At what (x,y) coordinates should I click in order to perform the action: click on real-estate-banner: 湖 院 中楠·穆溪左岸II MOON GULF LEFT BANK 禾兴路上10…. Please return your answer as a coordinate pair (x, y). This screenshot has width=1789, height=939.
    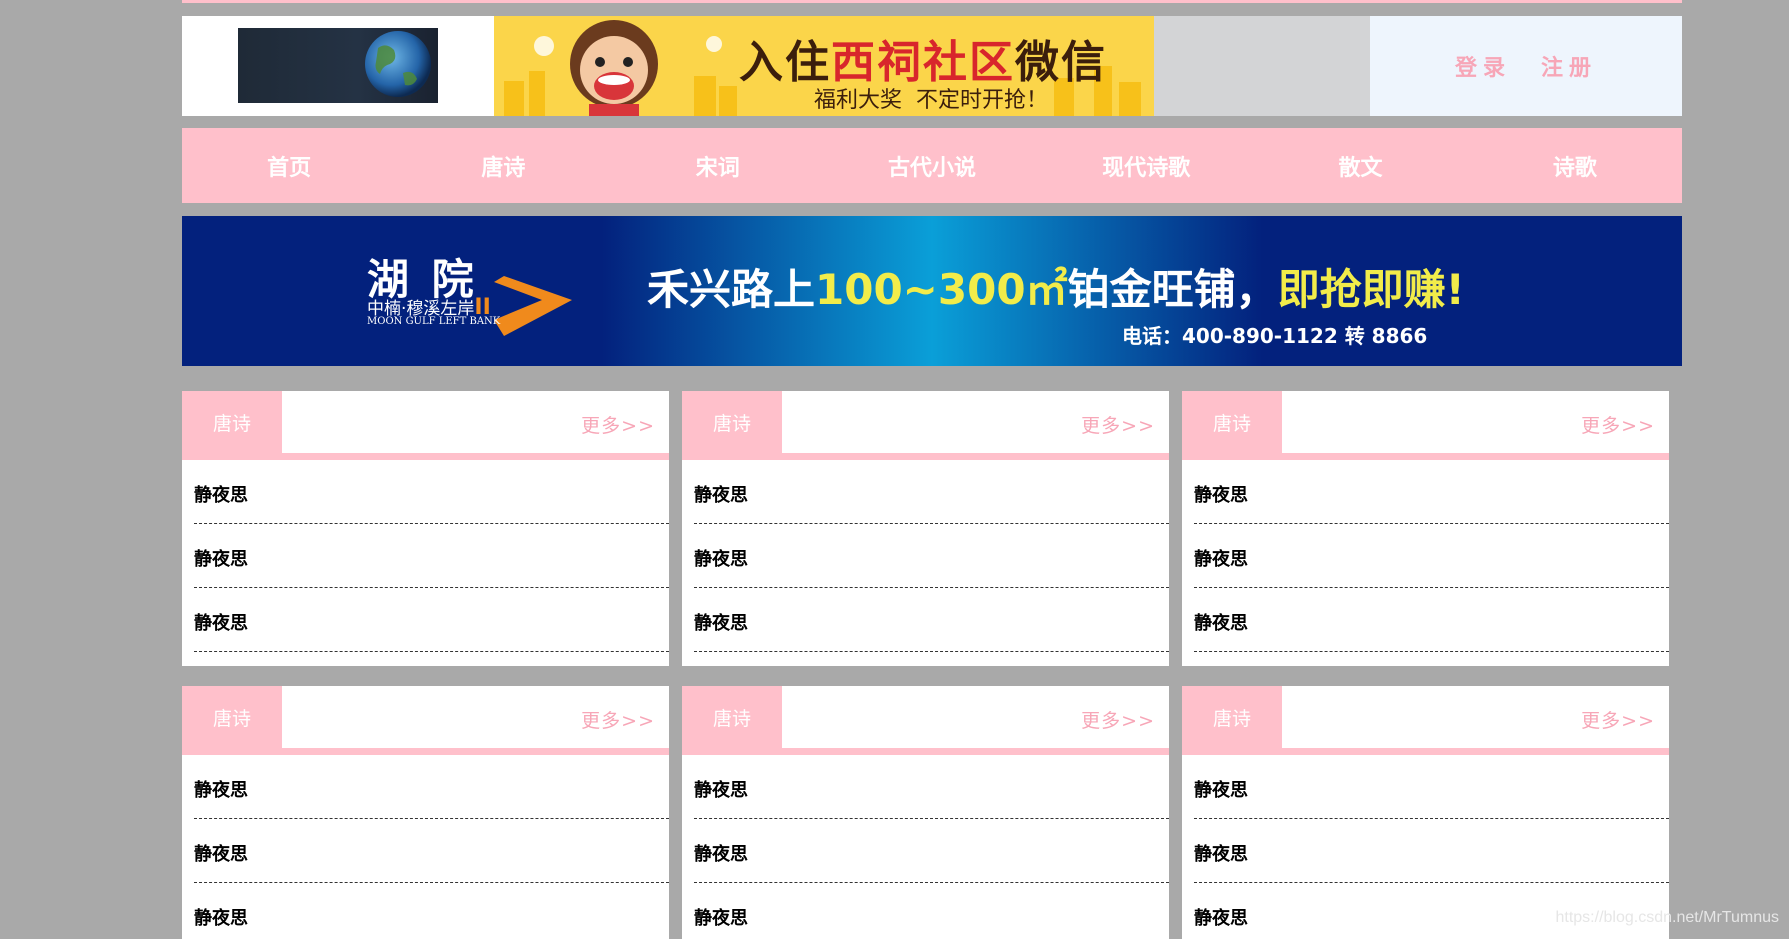
    Looking at the image, I should click on (932, 291).